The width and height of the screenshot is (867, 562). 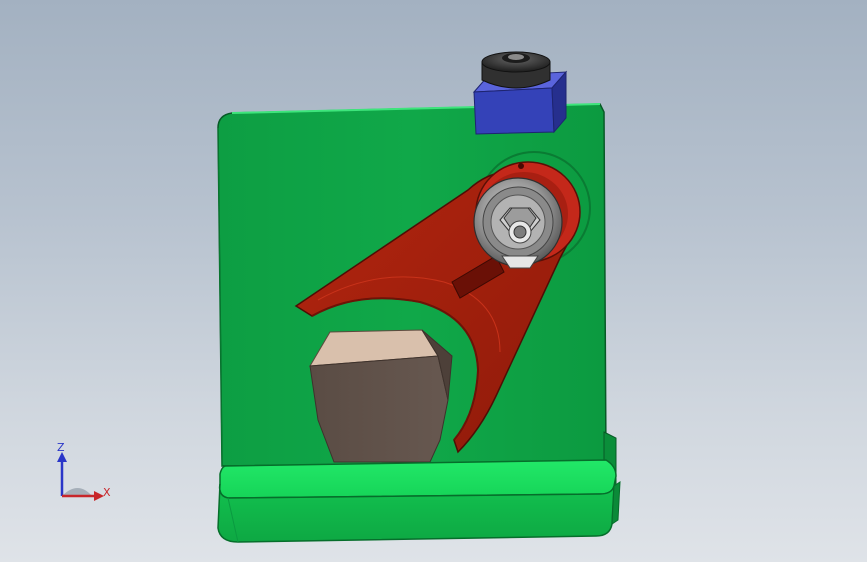 I want to click on z-axis-label: Z, so click(x=61, y=447).